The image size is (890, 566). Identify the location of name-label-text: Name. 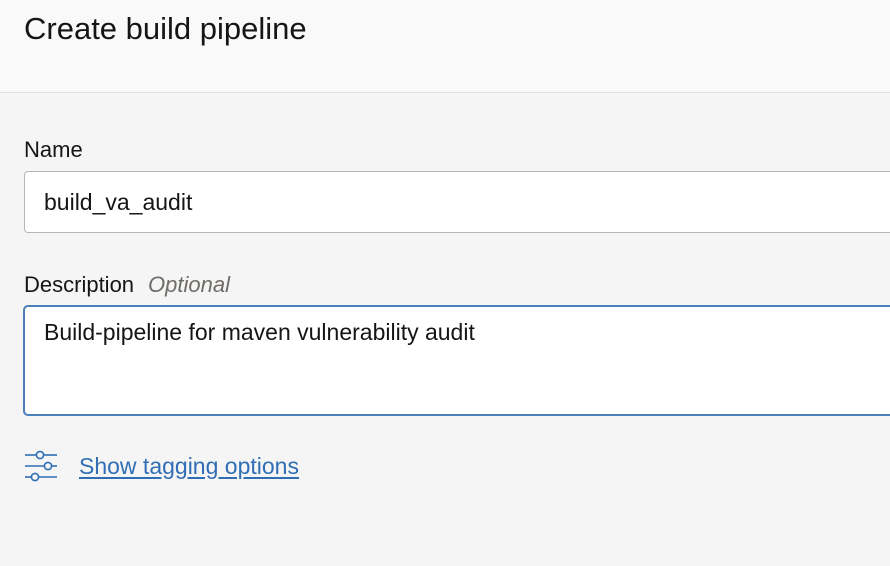
(53, 149).